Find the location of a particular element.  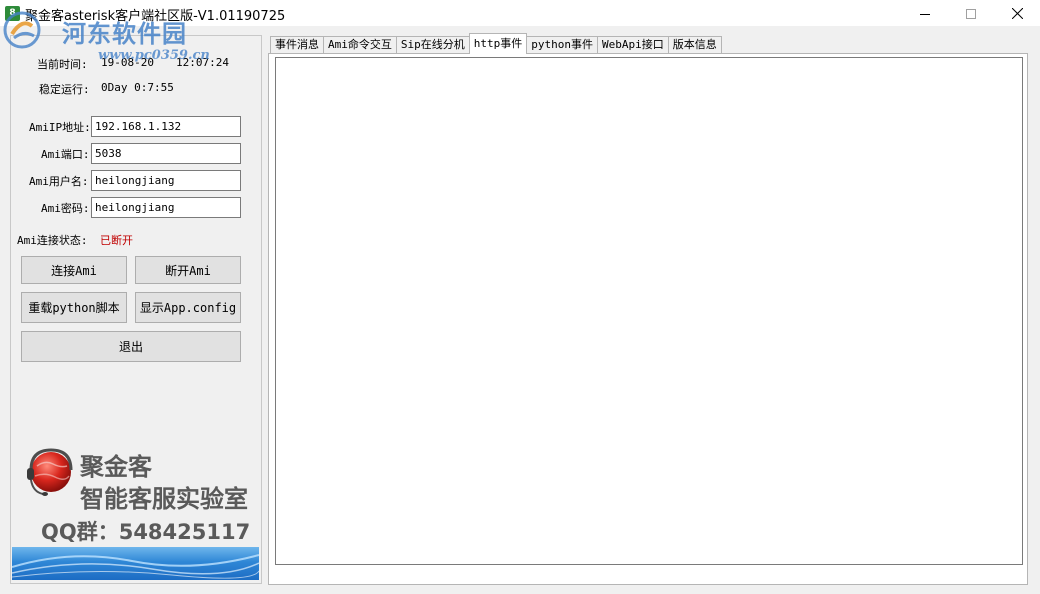

close-button is located at coordinates (1017, 13).